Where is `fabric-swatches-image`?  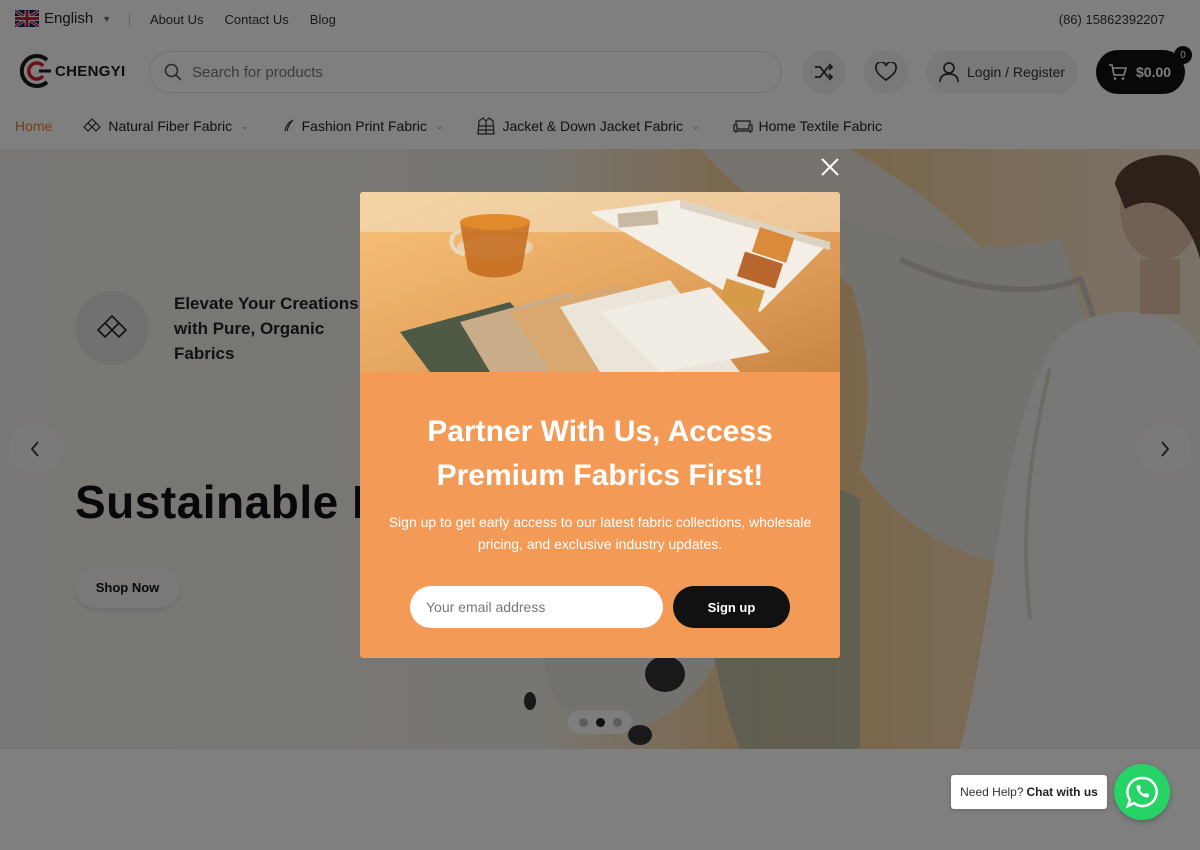 fabric-swatches-image is located at coordinates (600, 282).